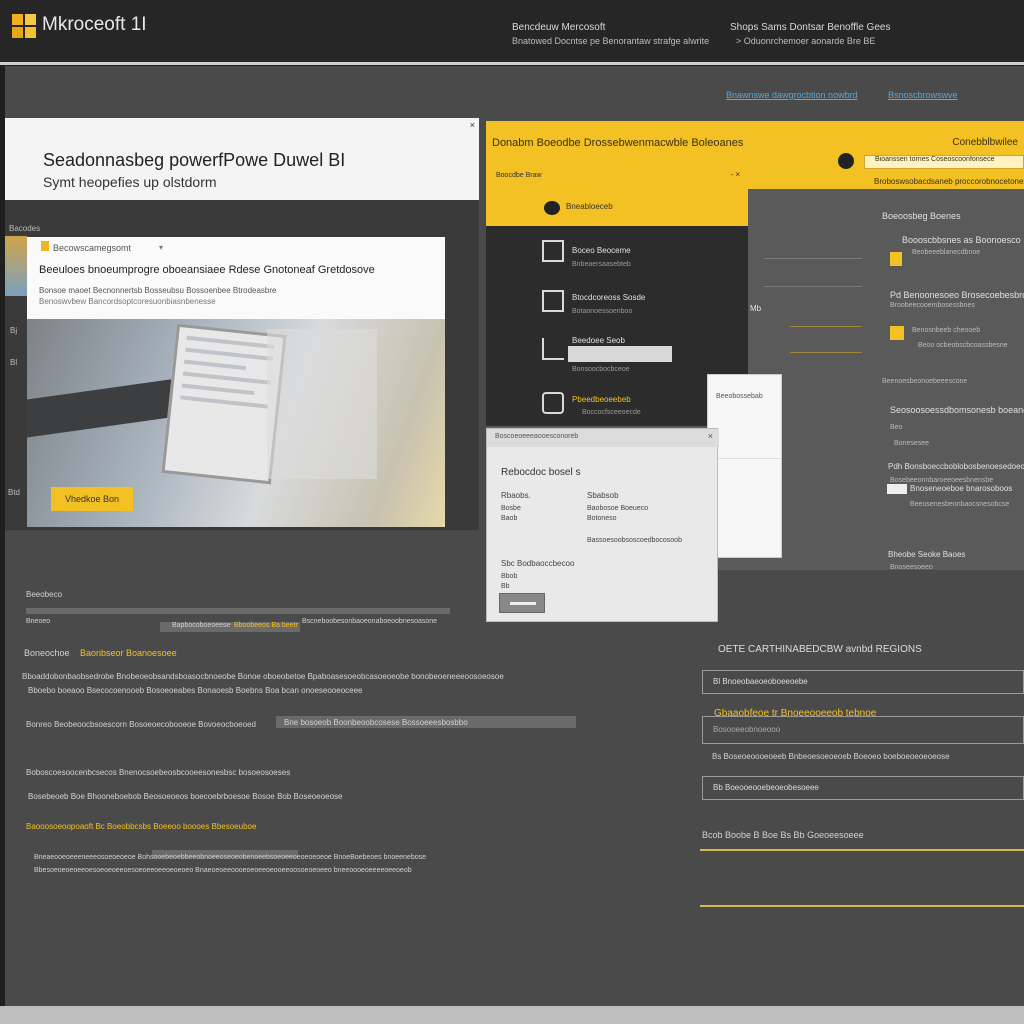  I want to click on hero-cta-button: Vhedkoe Bon, so click(92, 499).